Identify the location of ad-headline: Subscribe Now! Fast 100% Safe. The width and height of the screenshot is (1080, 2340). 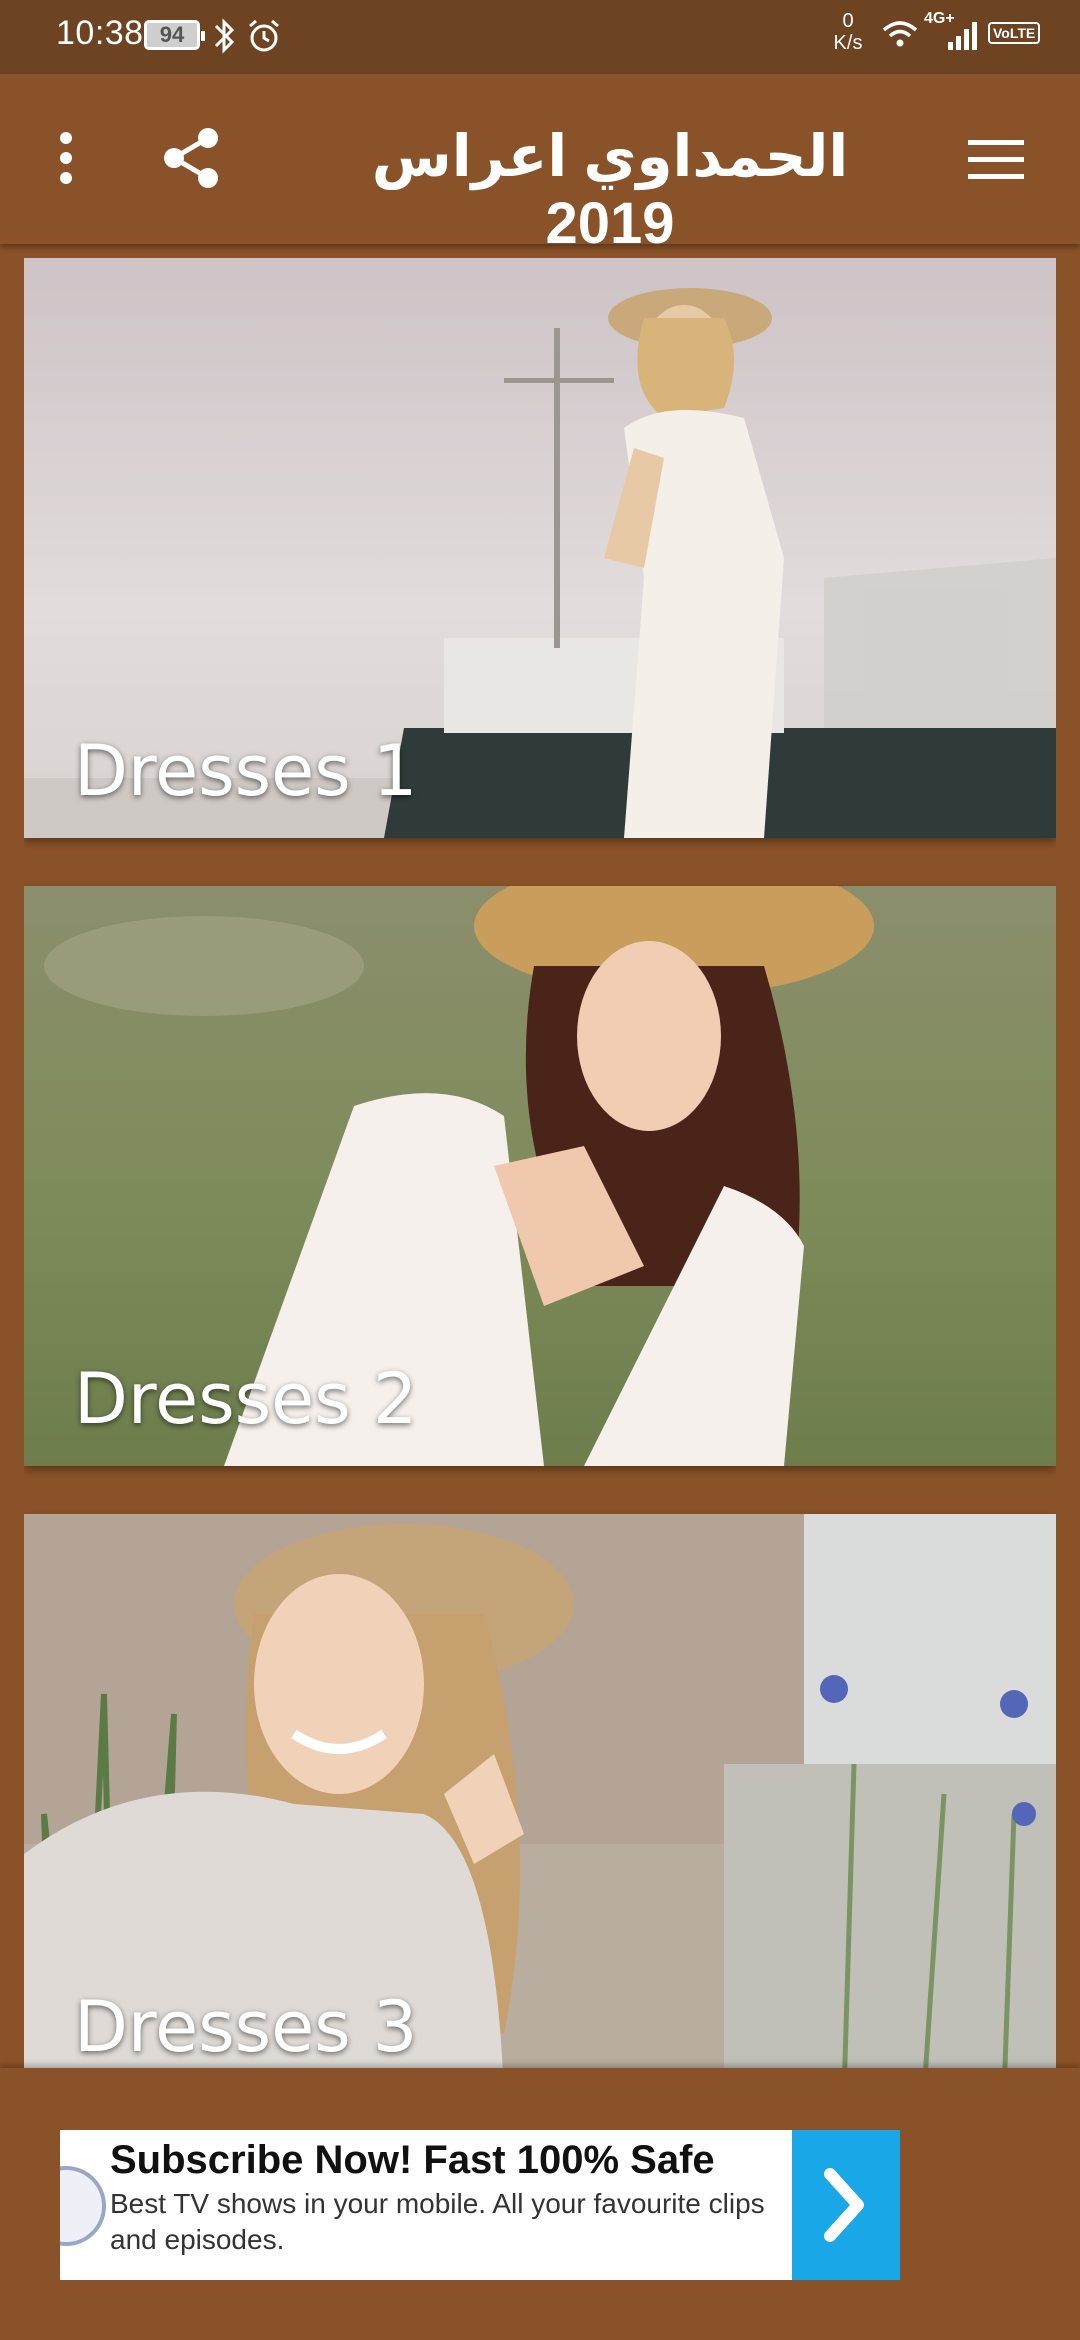
(412, 2160).